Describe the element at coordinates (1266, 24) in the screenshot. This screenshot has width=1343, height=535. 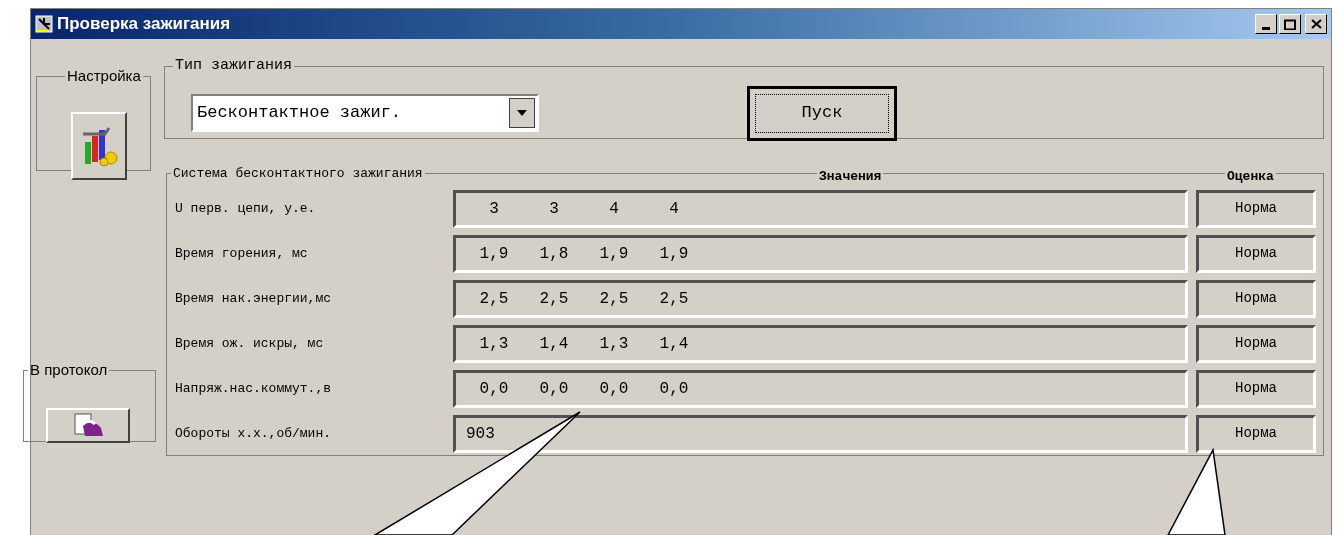
I see `minimize-button` at that location.